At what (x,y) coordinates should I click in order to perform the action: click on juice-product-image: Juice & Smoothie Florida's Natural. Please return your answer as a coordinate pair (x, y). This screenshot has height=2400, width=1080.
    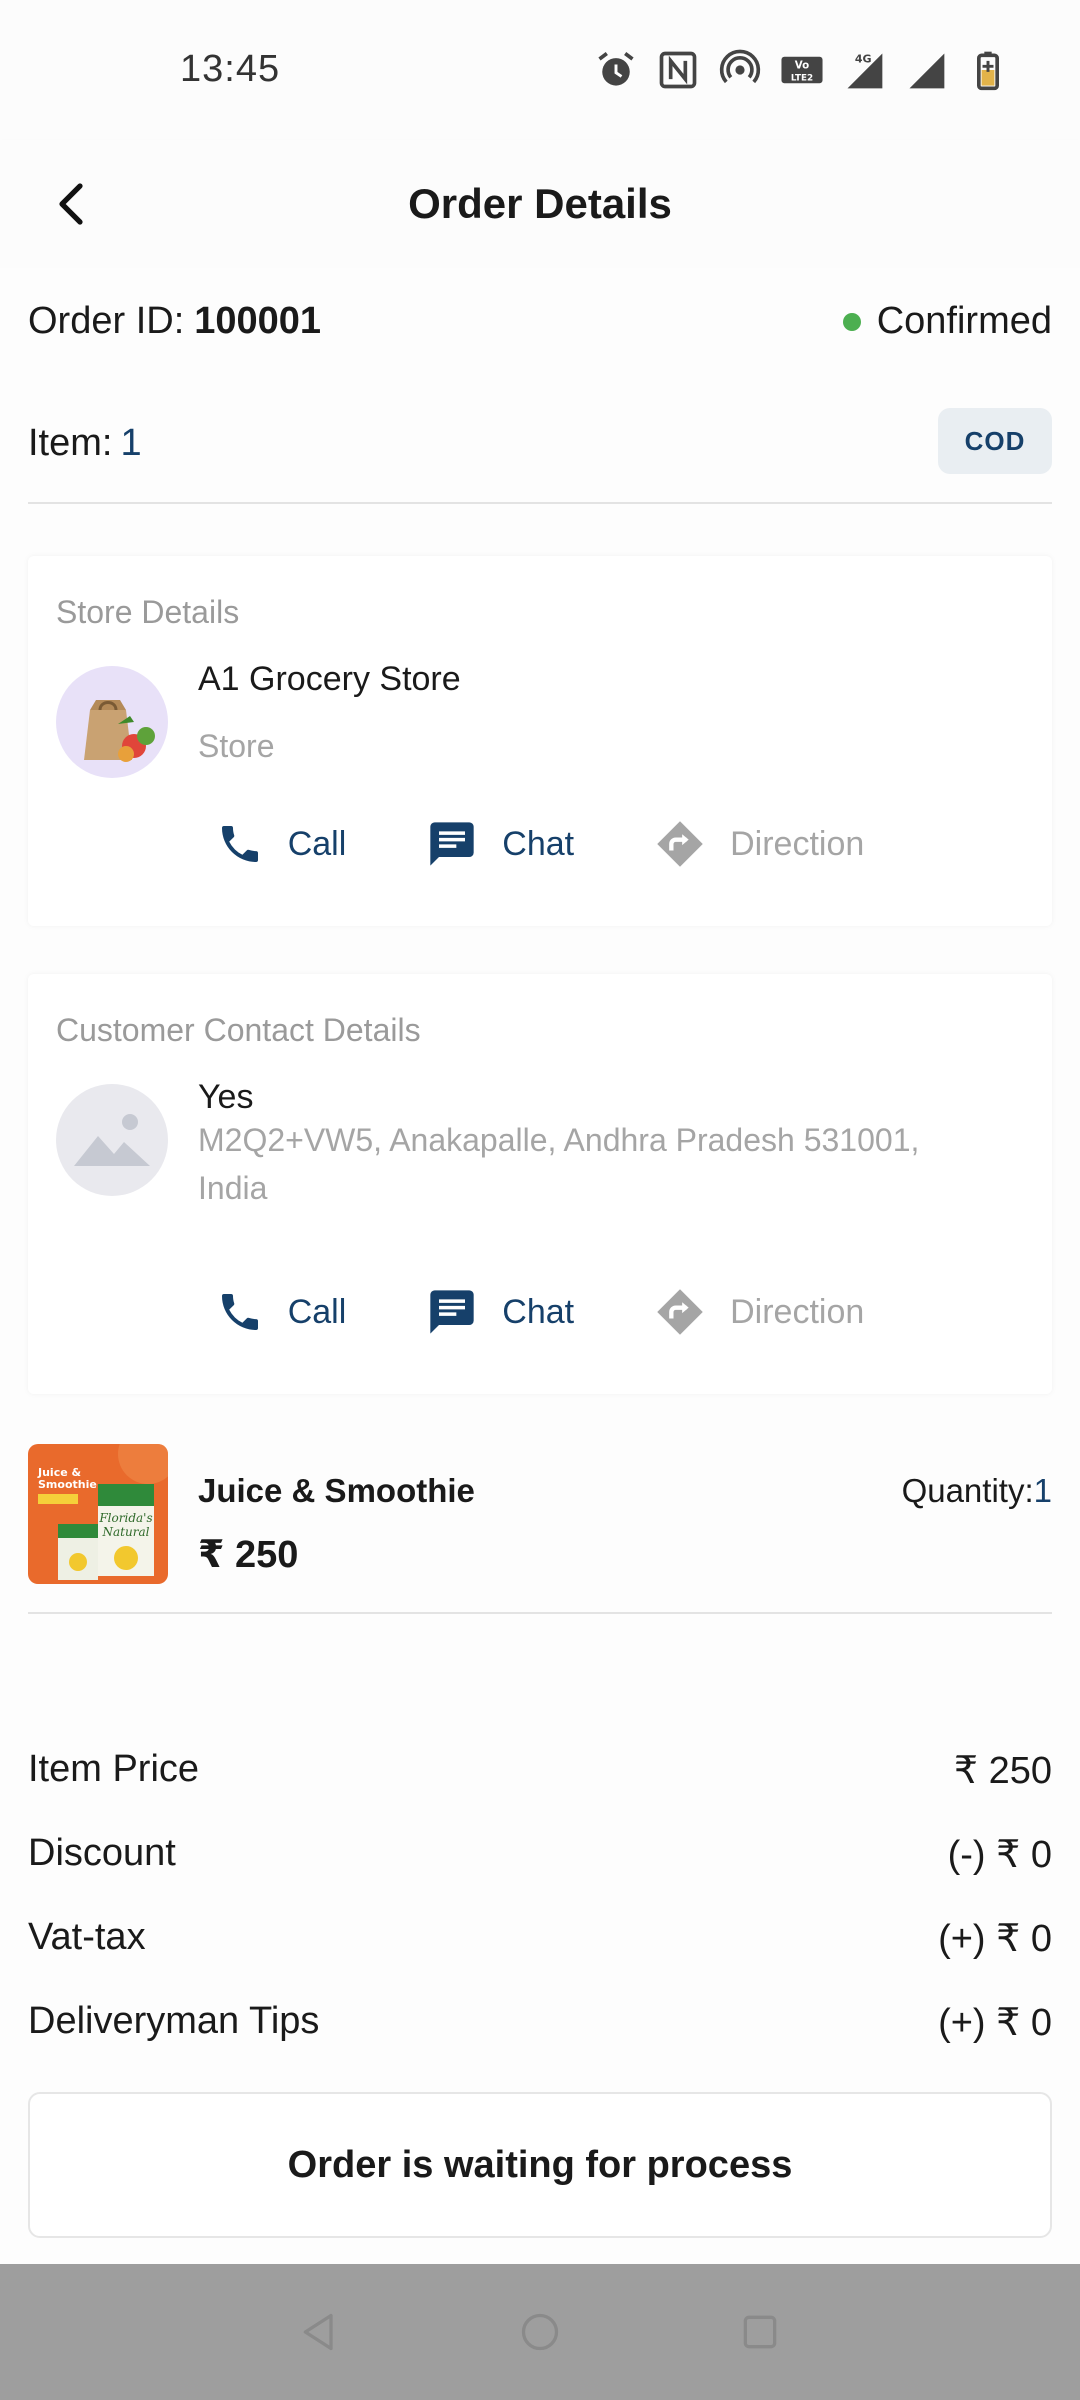
    Looking at the image, I should click on (98, 1514).